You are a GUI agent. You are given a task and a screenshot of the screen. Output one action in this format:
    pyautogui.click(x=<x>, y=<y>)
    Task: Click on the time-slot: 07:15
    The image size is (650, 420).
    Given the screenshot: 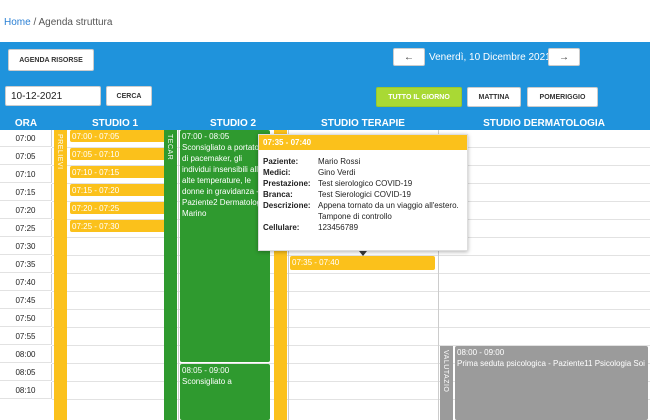 What is the action you would take?
    pyautogui.click(x=26, y=192)
    